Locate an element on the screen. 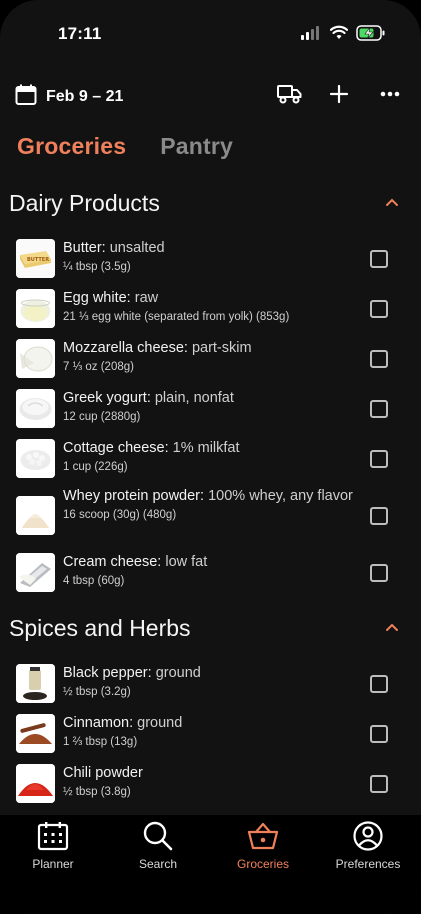  item-name: Black pepper: ground is located at coordinates (132, 673).